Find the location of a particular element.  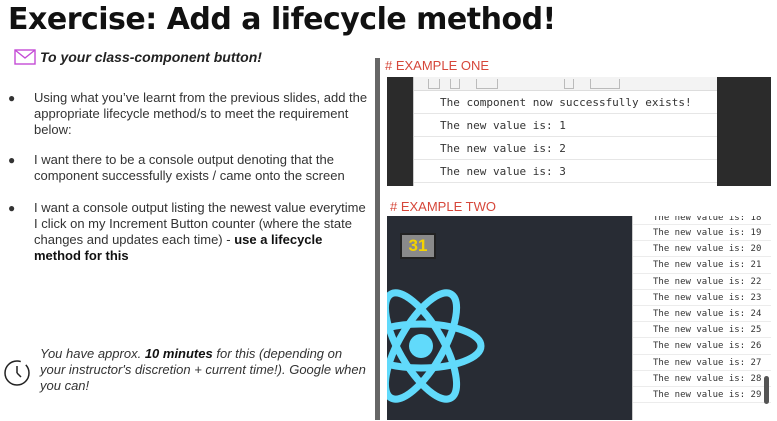

console-line: The new value is: 2 is located at coordinates (565, 148).